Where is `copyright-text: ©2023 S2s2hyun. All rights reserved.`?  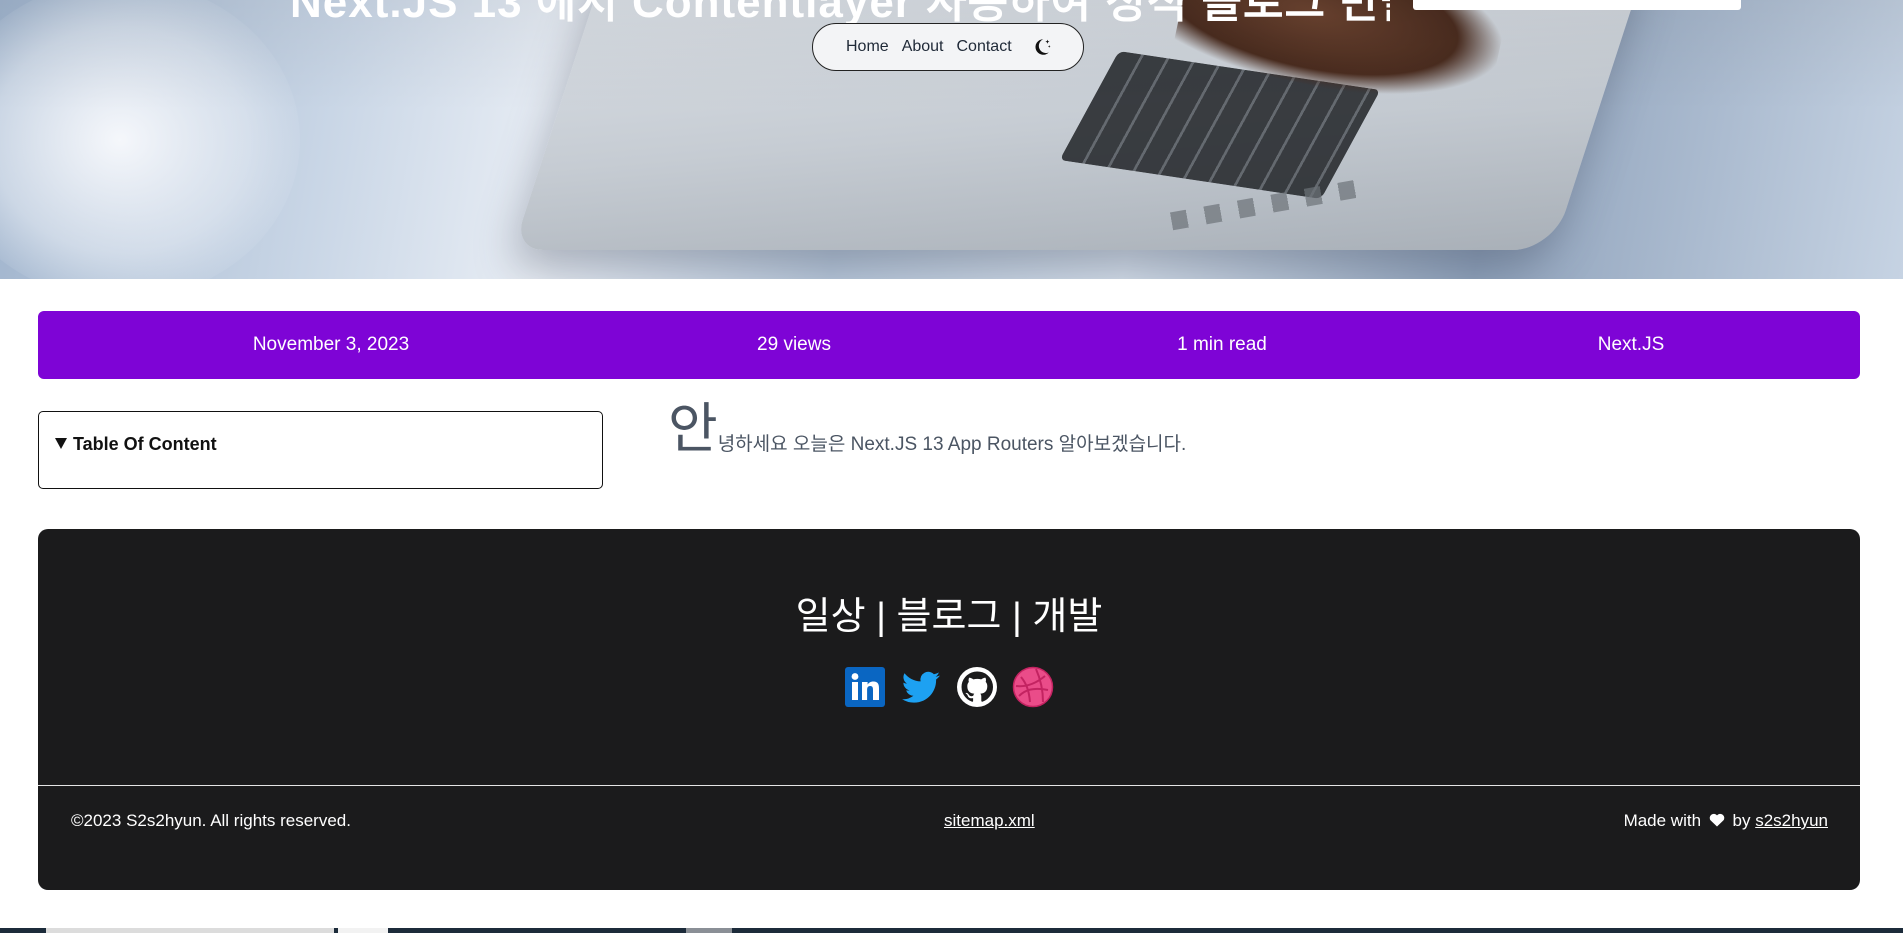 copyright-text: ©2023 S2s2hyun. All rights reserved. is located at coordinates (211, 820).